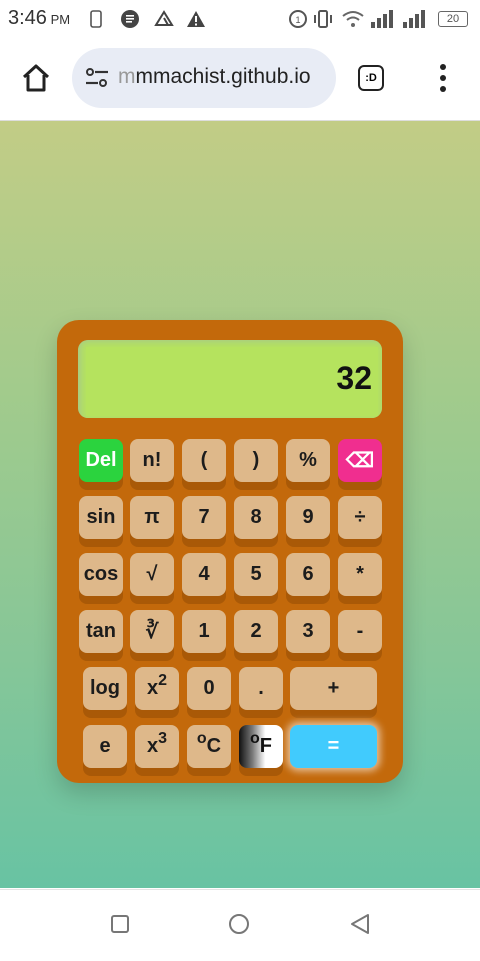  I want to click on seven-button: 7, so click(204, 517).